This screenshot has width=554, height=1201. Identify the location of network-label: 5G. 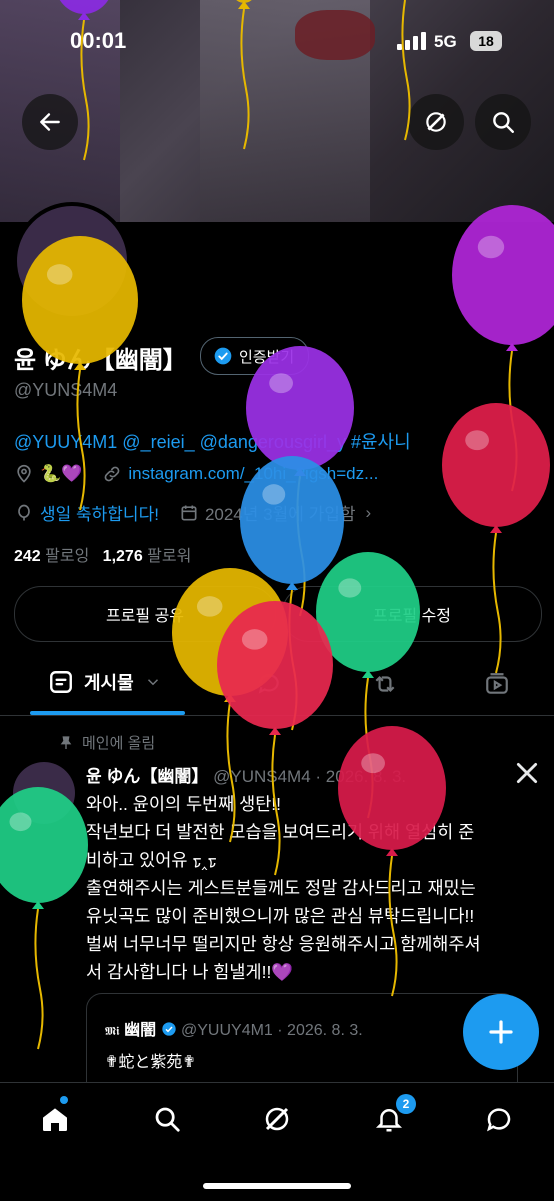
(445, 41).